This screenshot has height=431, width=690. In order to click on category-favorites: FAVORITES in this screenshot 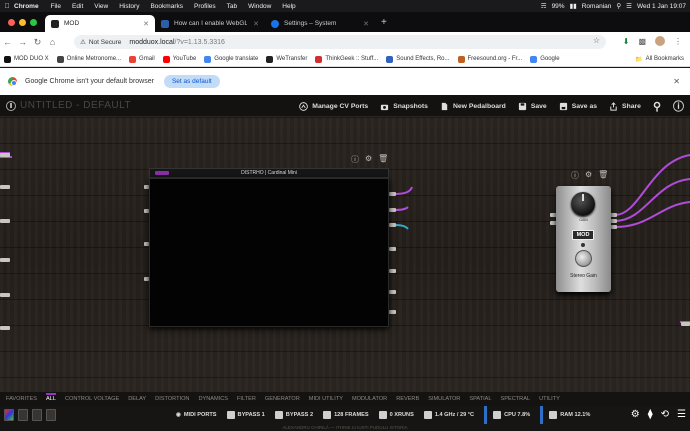, I will do `click(21, 399)`.